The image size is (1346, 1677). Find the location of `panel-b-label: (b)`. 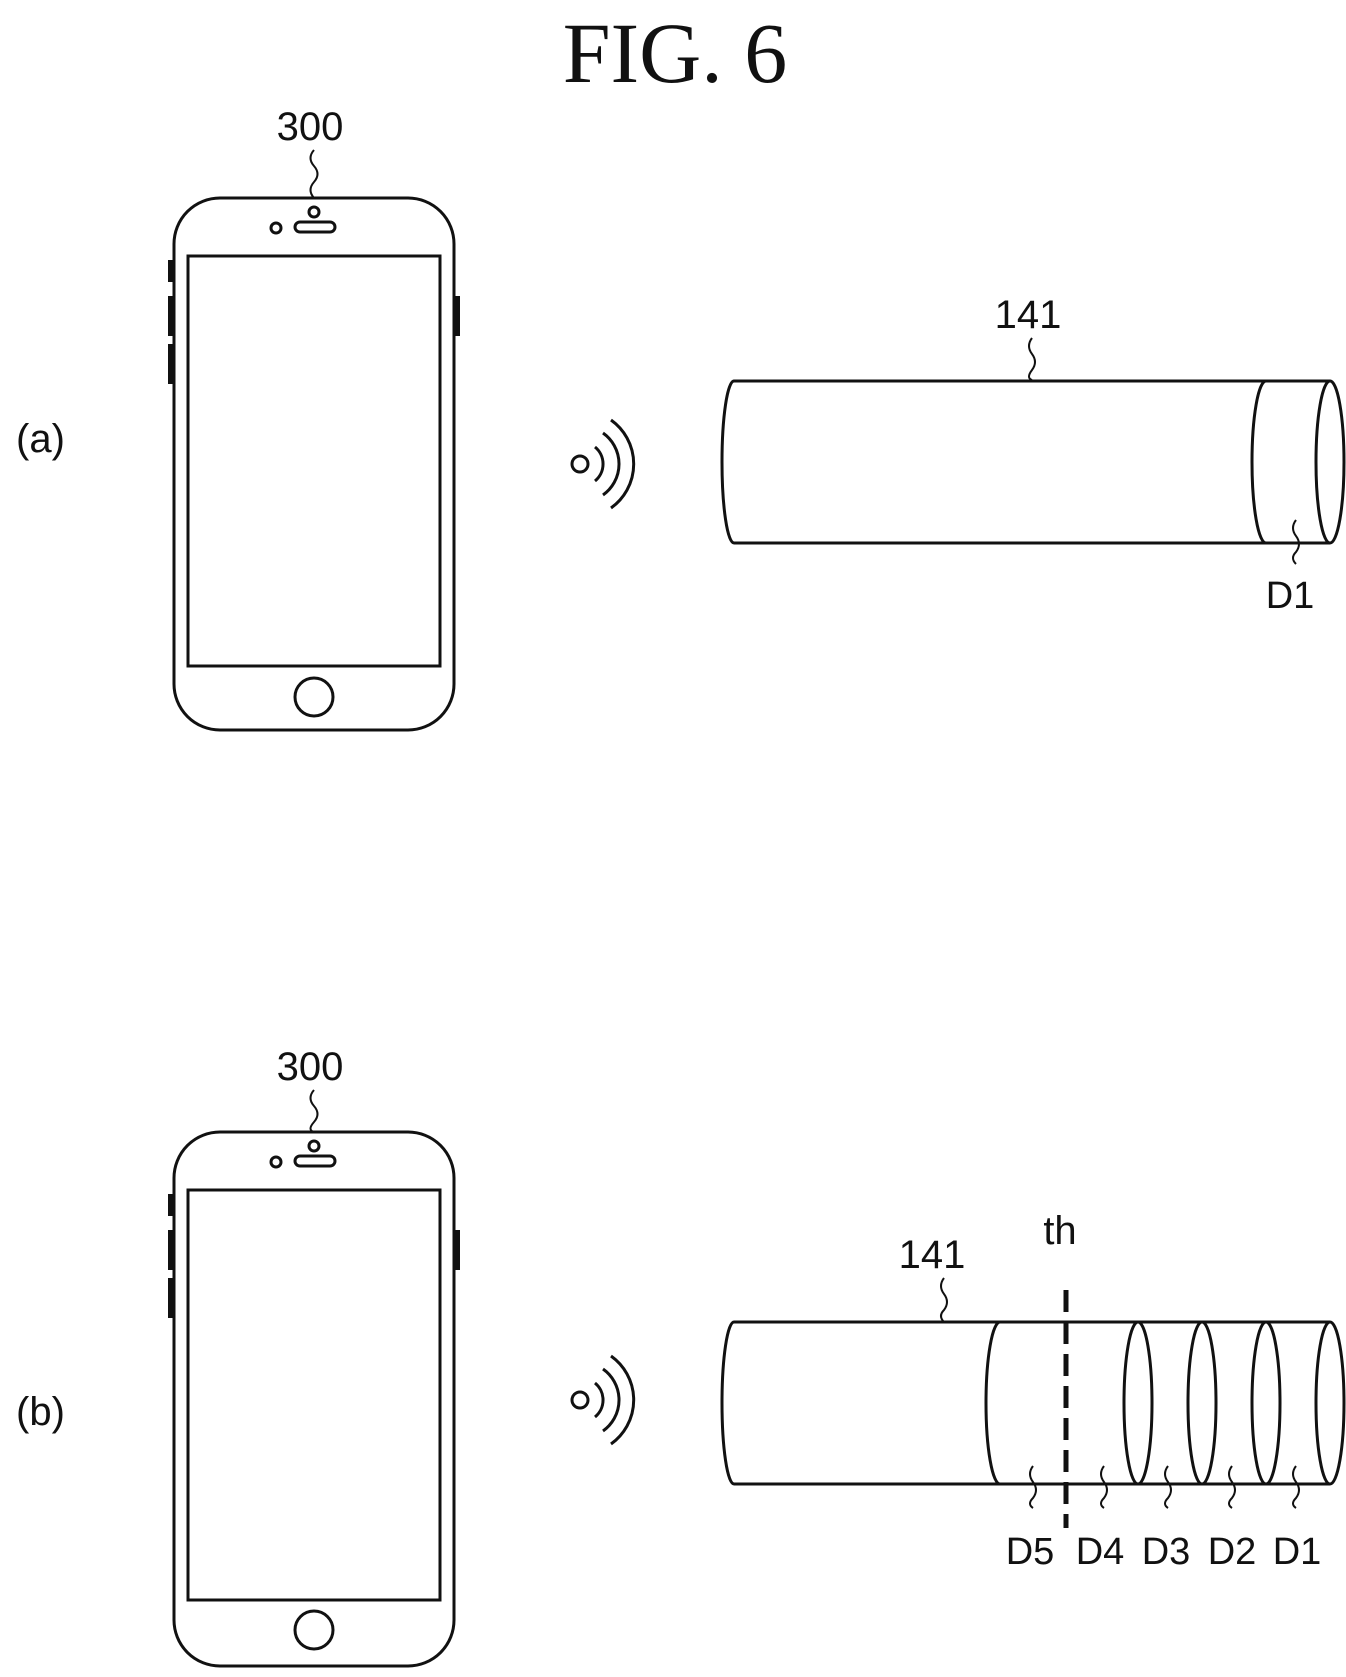

panel-b-label: (b) is located at coordinates (40, 1412).